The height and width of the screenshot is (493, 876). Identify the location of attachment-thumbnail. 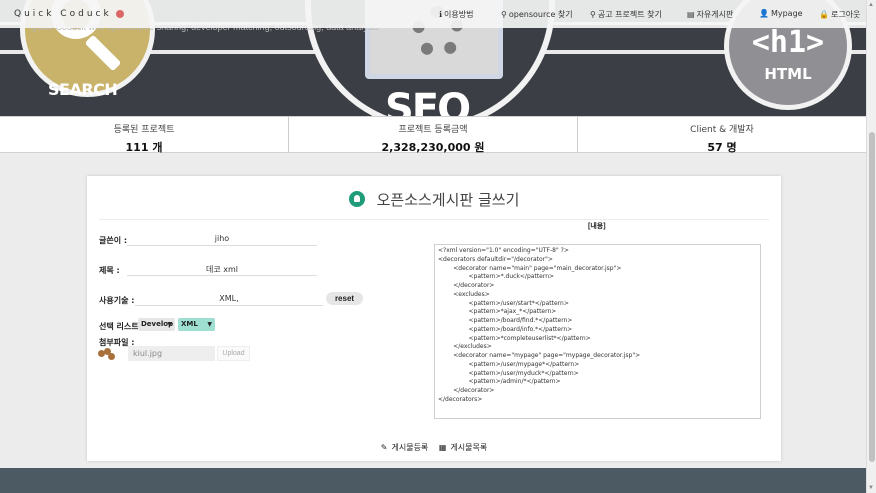
(106, 353).